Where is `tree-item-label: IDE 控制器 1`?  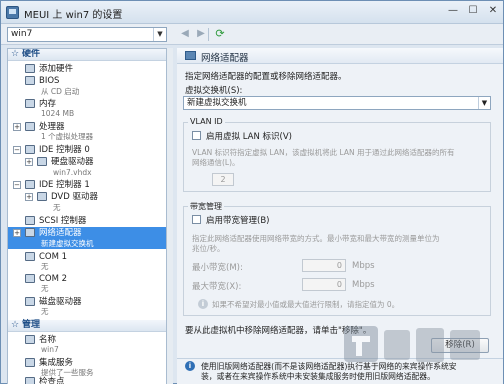
tree-item-label: IDE 控制器 1 is located at coordinates (64, 185).